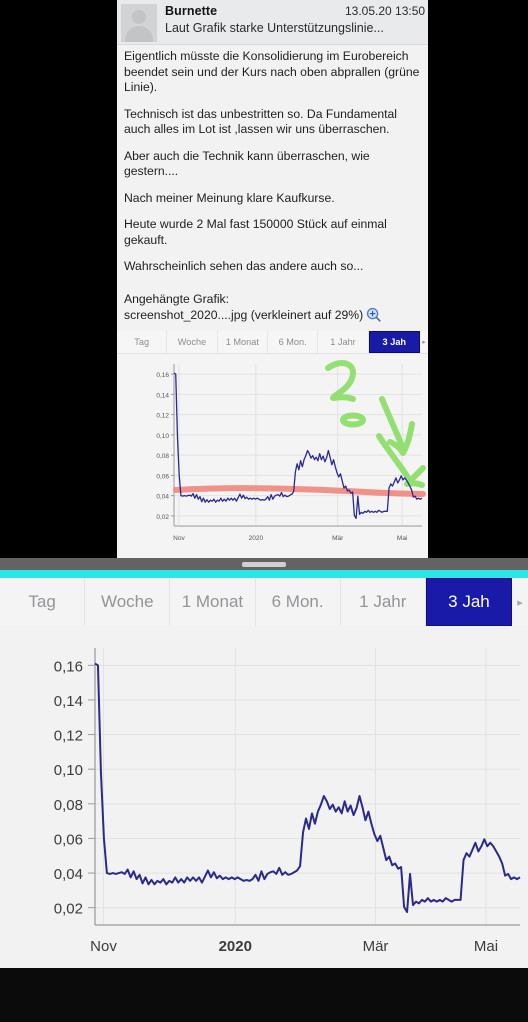 This screenshot has height=1022, width=528. I want to click on embedded-timeframe-tabs: Tag Woche 1 Monat 6 Mon. 1 Jahr 3 Jah ▸, so click(272, 342).